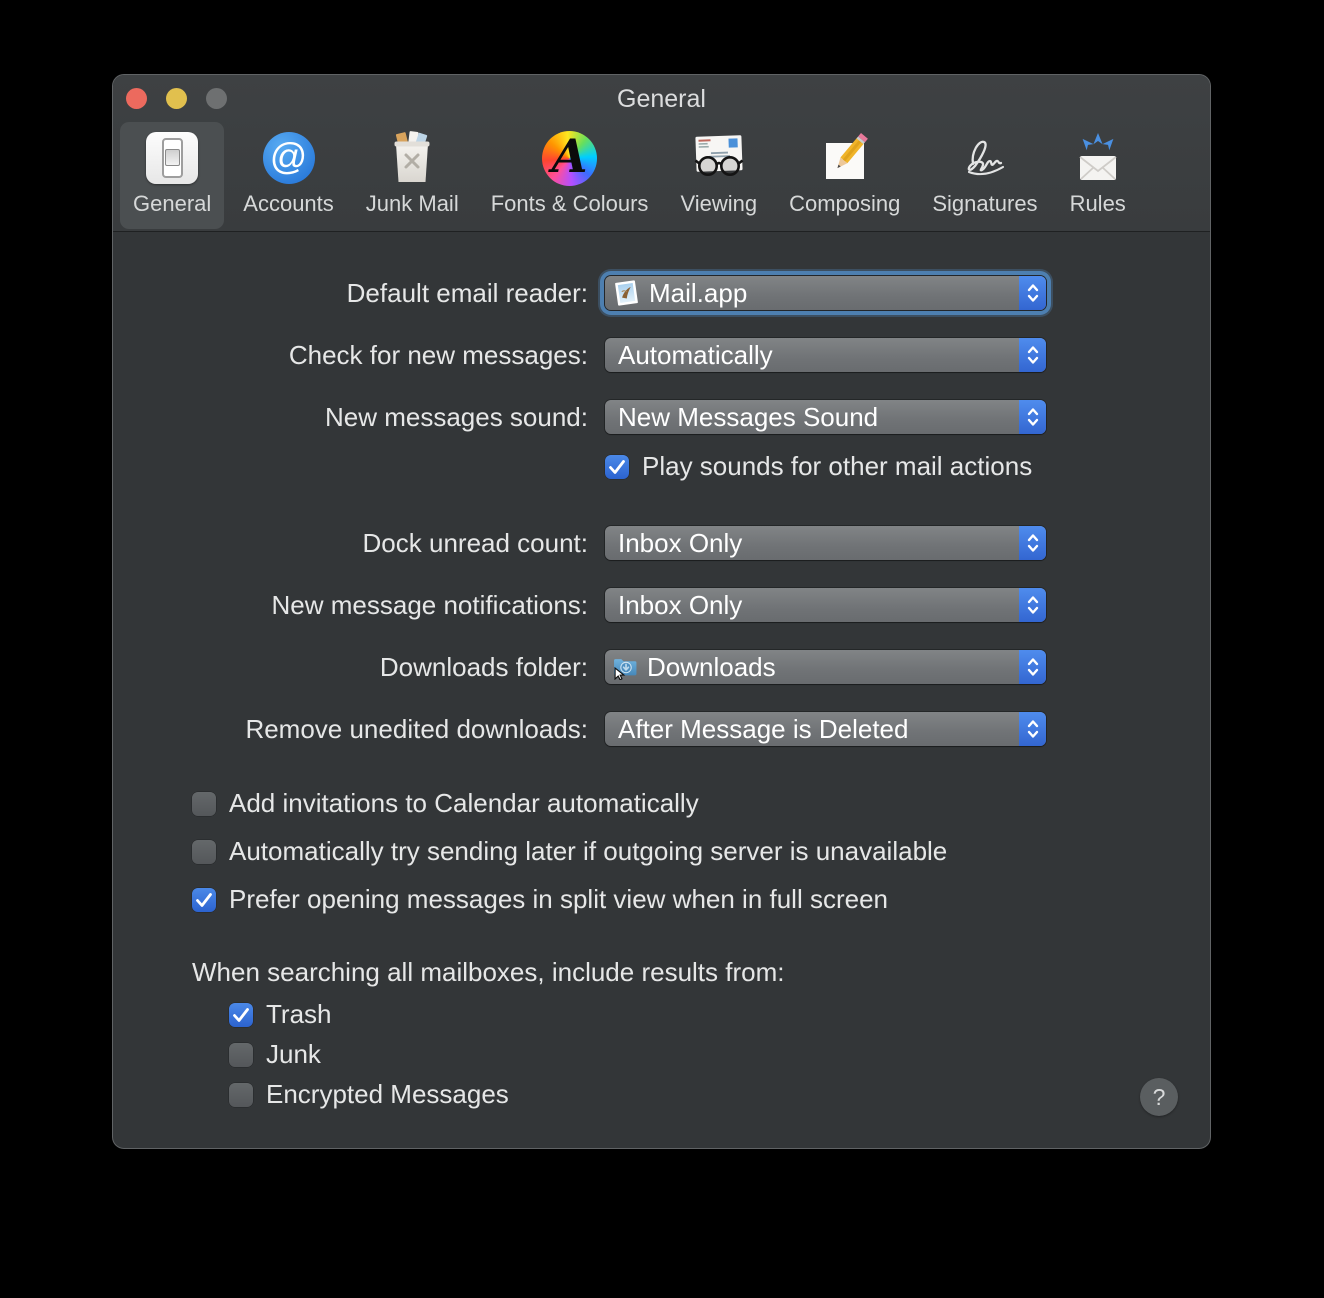 This screenshot has width=1324, height=1298. I want to click on tab-fonts-colours: A Fonts & Colours, so click(570, 175).